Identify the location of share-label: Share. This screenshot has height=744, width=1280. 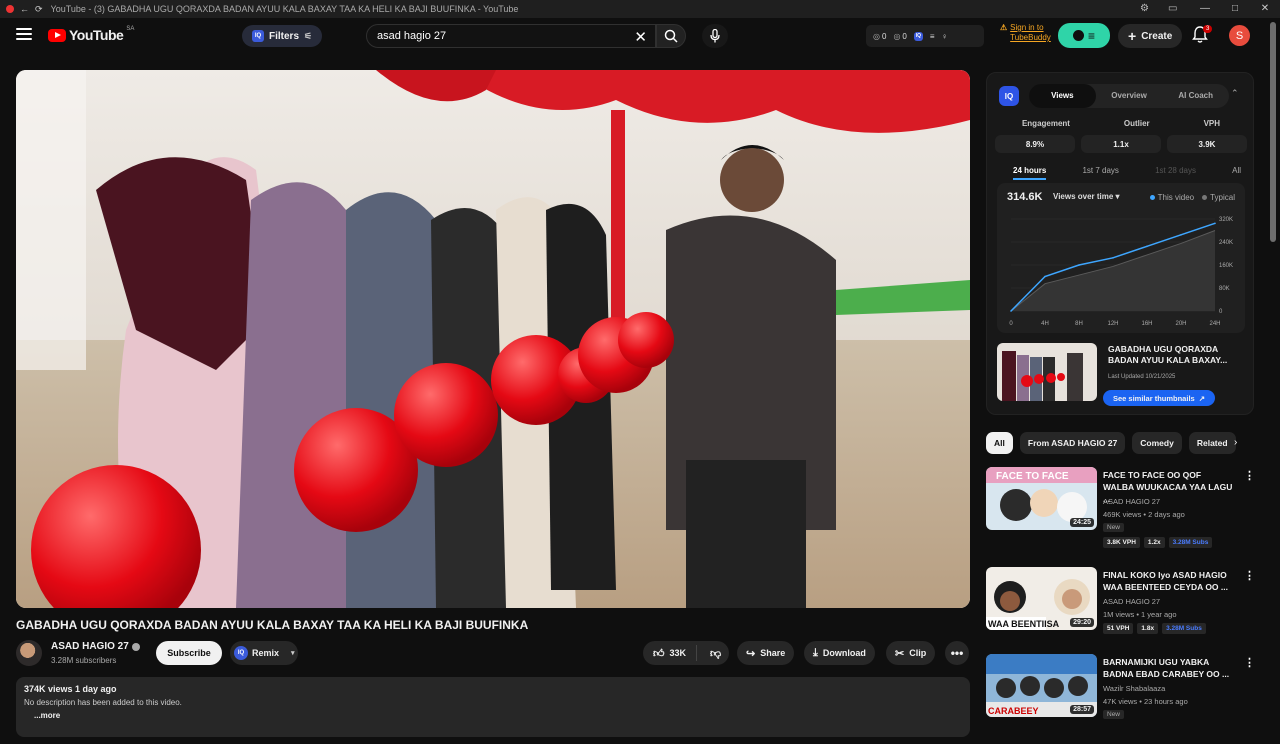
(773, 653).